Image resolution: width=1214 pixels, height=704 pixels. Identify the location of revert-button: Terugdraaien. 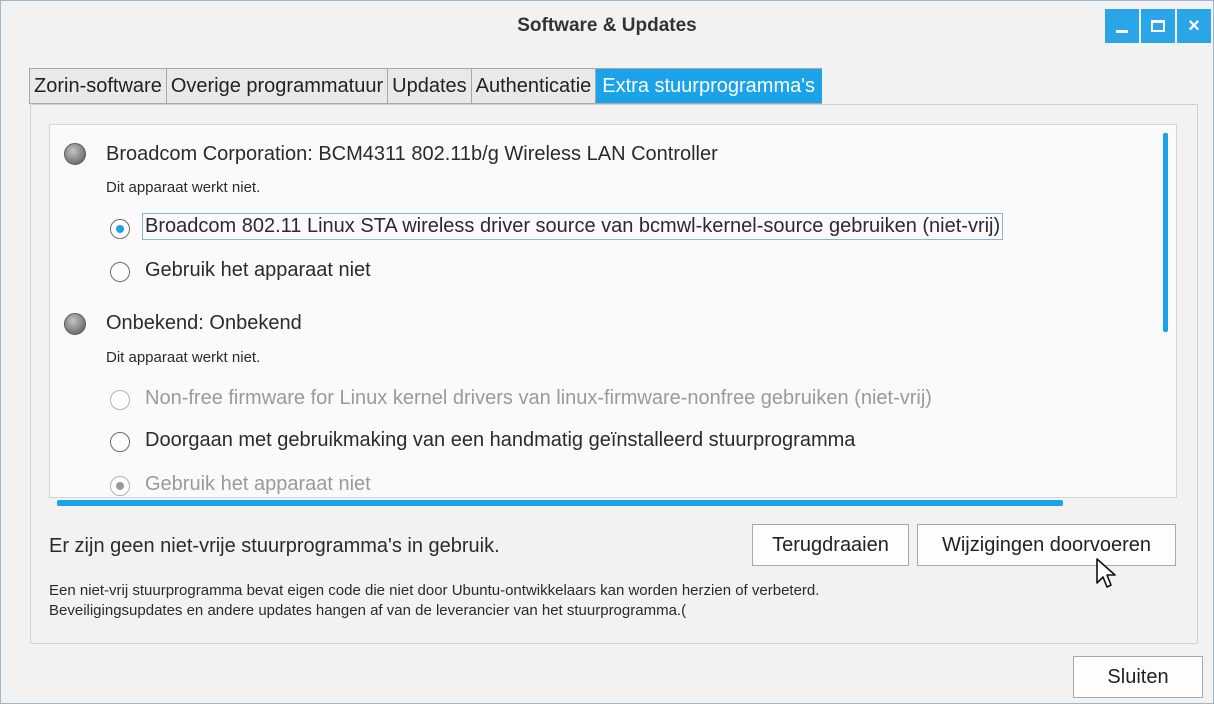
(830, 545).